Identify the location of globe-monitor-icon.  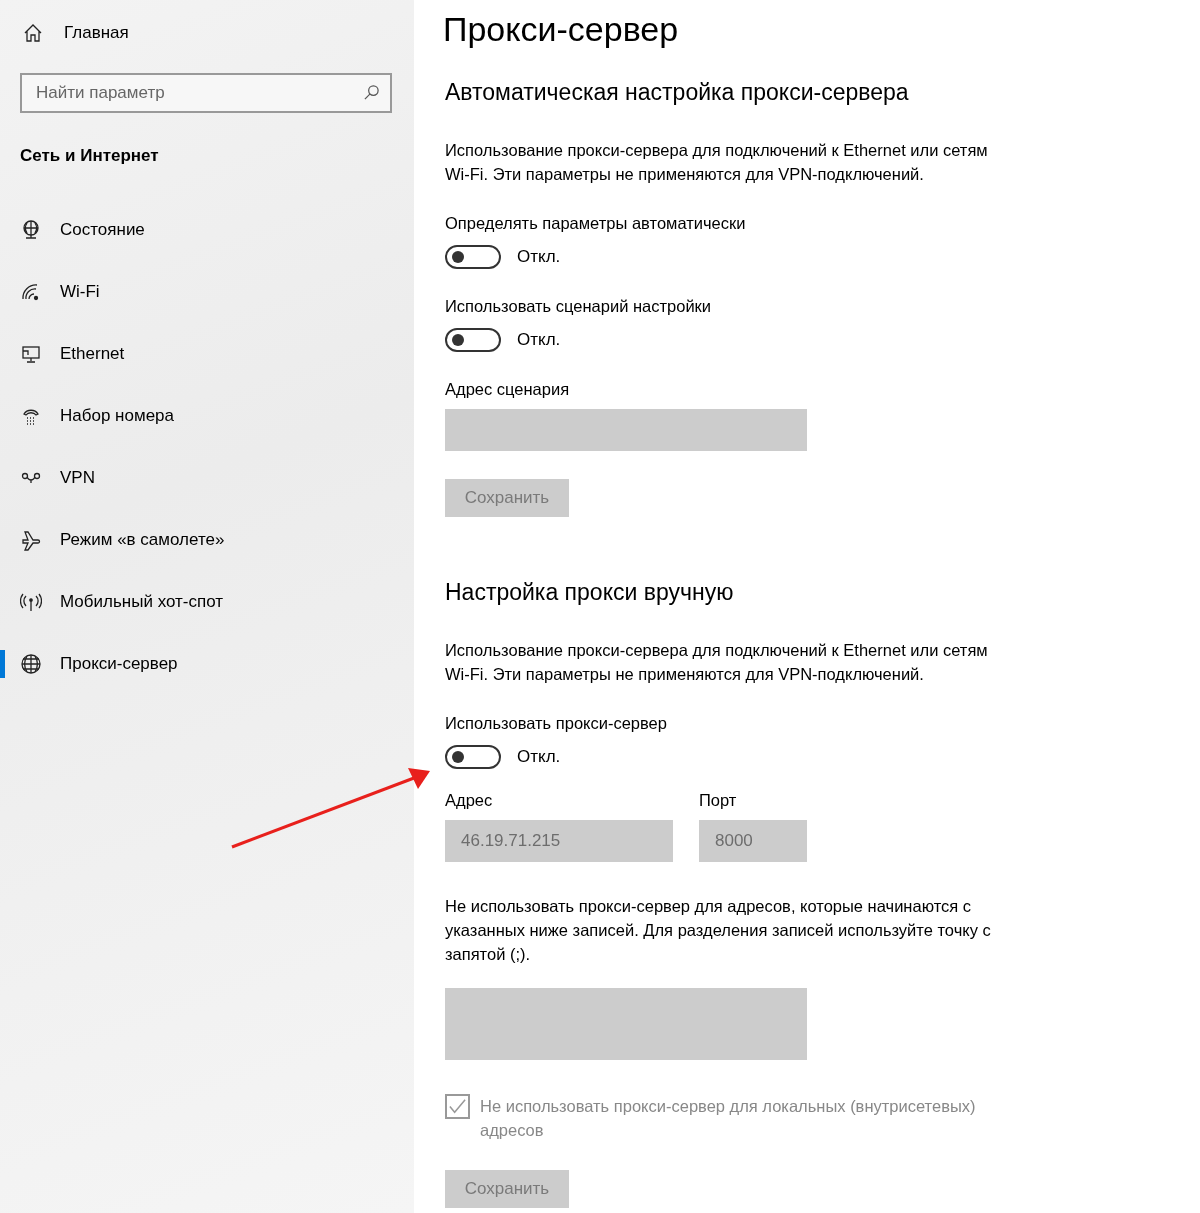
(31, 230).